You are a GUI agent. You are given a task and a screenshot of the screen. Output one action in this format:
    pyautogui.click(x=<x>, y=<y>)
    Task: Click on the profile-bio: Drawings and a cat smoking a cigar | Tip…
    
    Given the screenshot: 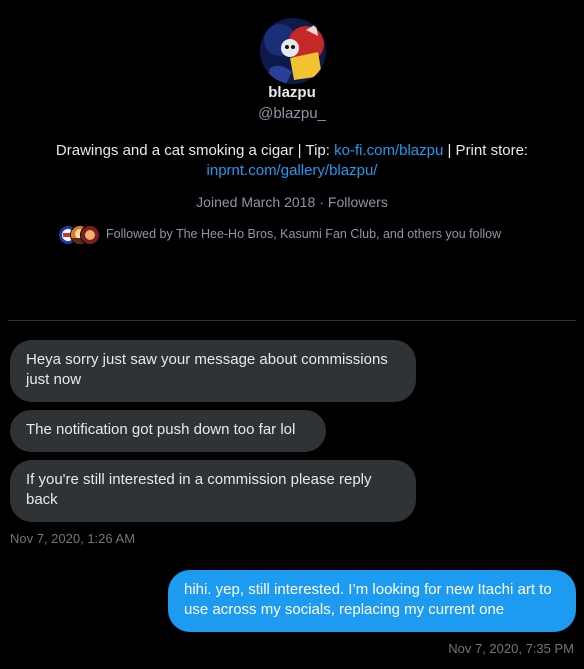 What is the action you would take?
    pyautogui.click(x=292, y=161)
    